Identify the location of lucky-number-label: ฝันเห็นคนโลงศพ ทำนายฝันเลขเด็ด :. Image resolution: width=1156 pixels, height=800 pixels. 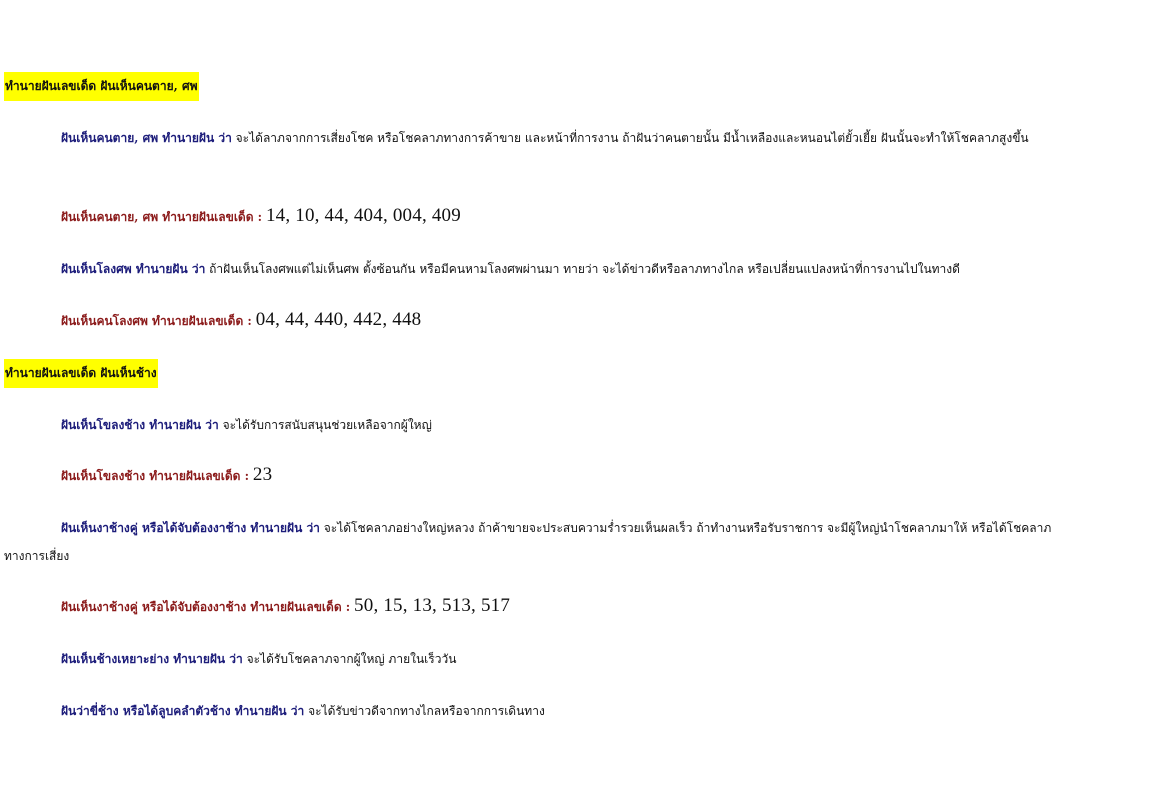
(156, 321).